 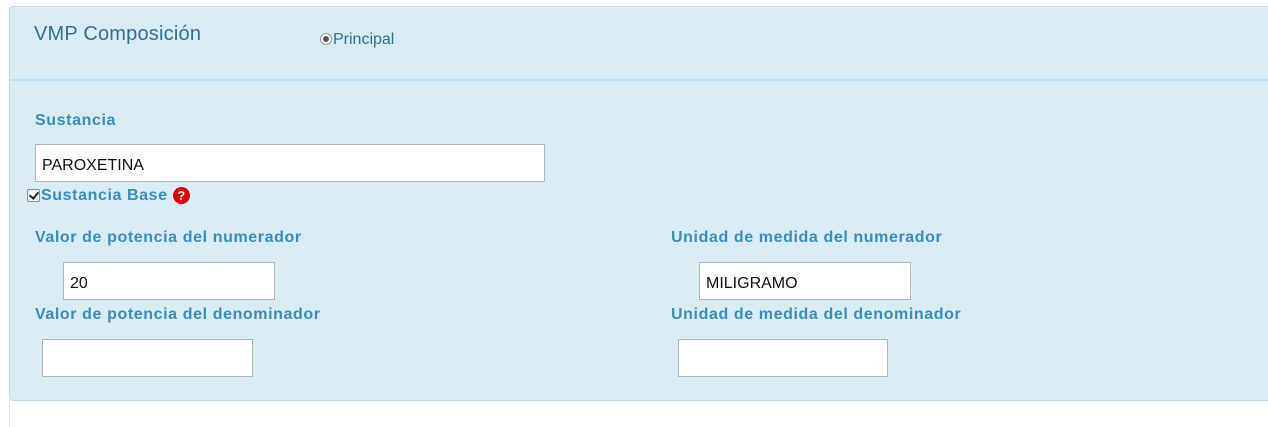 I want to click on sustancia-base-label: Sustancia Base, so click(x=104, y=195).